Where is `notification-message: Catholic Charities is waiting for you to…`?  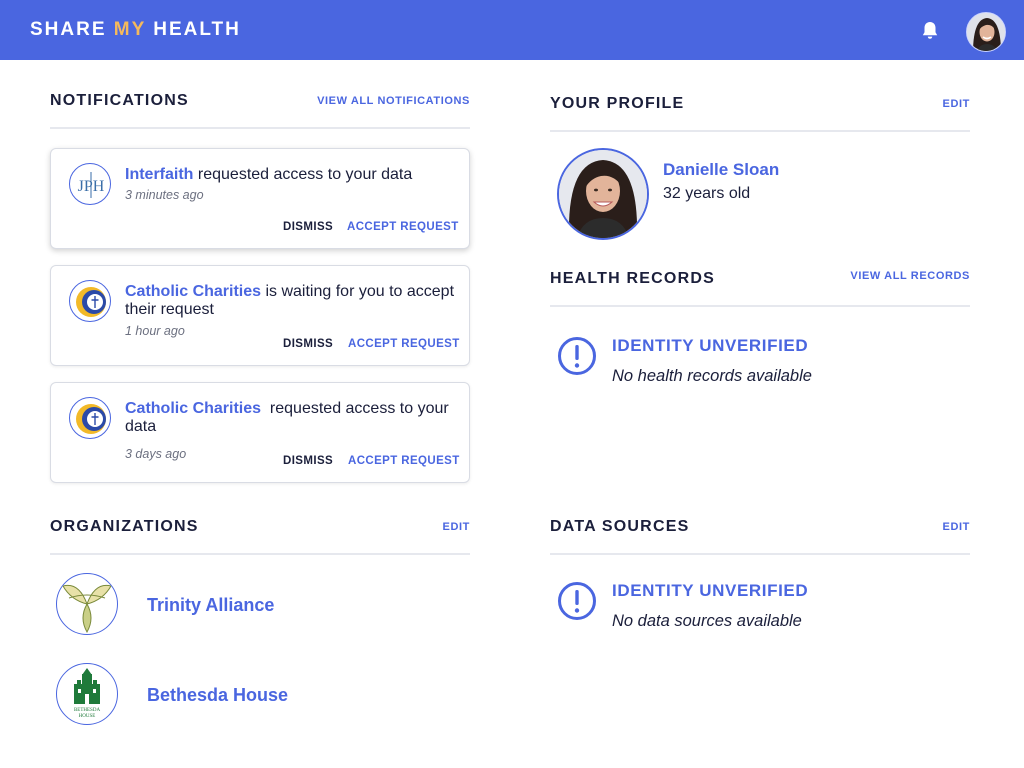
notification-message: Catholic Charities is waiting for you to… is located at coordinates (290, 300).